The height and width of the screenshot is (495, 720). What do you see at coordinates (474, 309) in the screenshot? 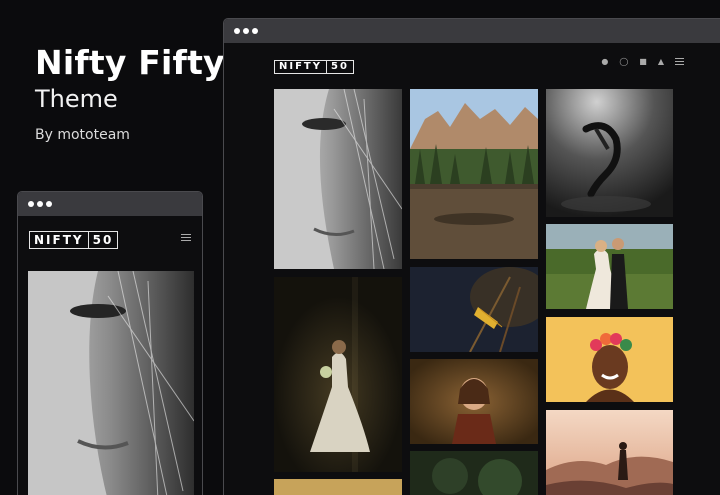
I see `photo-grasshopper` at bounding box center [474, 309].